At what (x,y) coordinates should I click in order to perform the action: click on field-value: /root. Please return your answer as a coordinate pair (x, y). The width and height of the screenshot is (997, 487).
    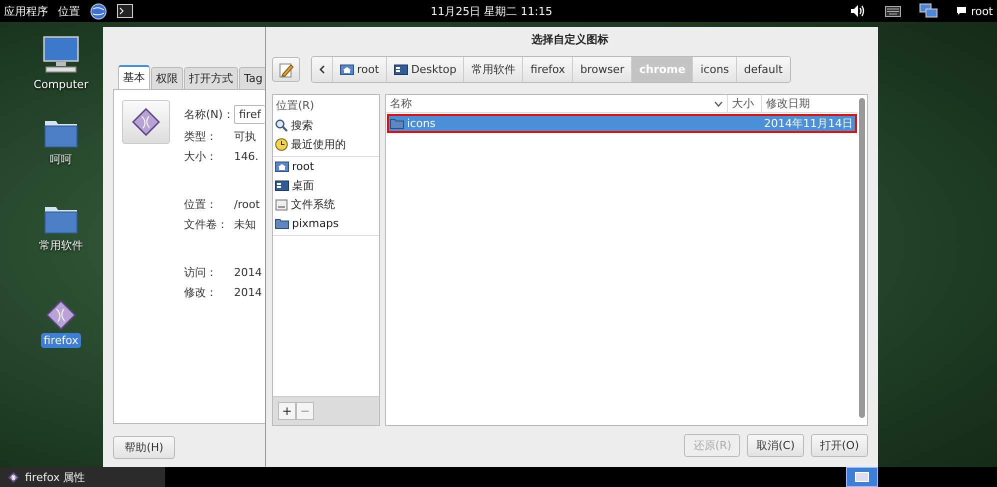
    Looking at the image, I should click on (247, 204).